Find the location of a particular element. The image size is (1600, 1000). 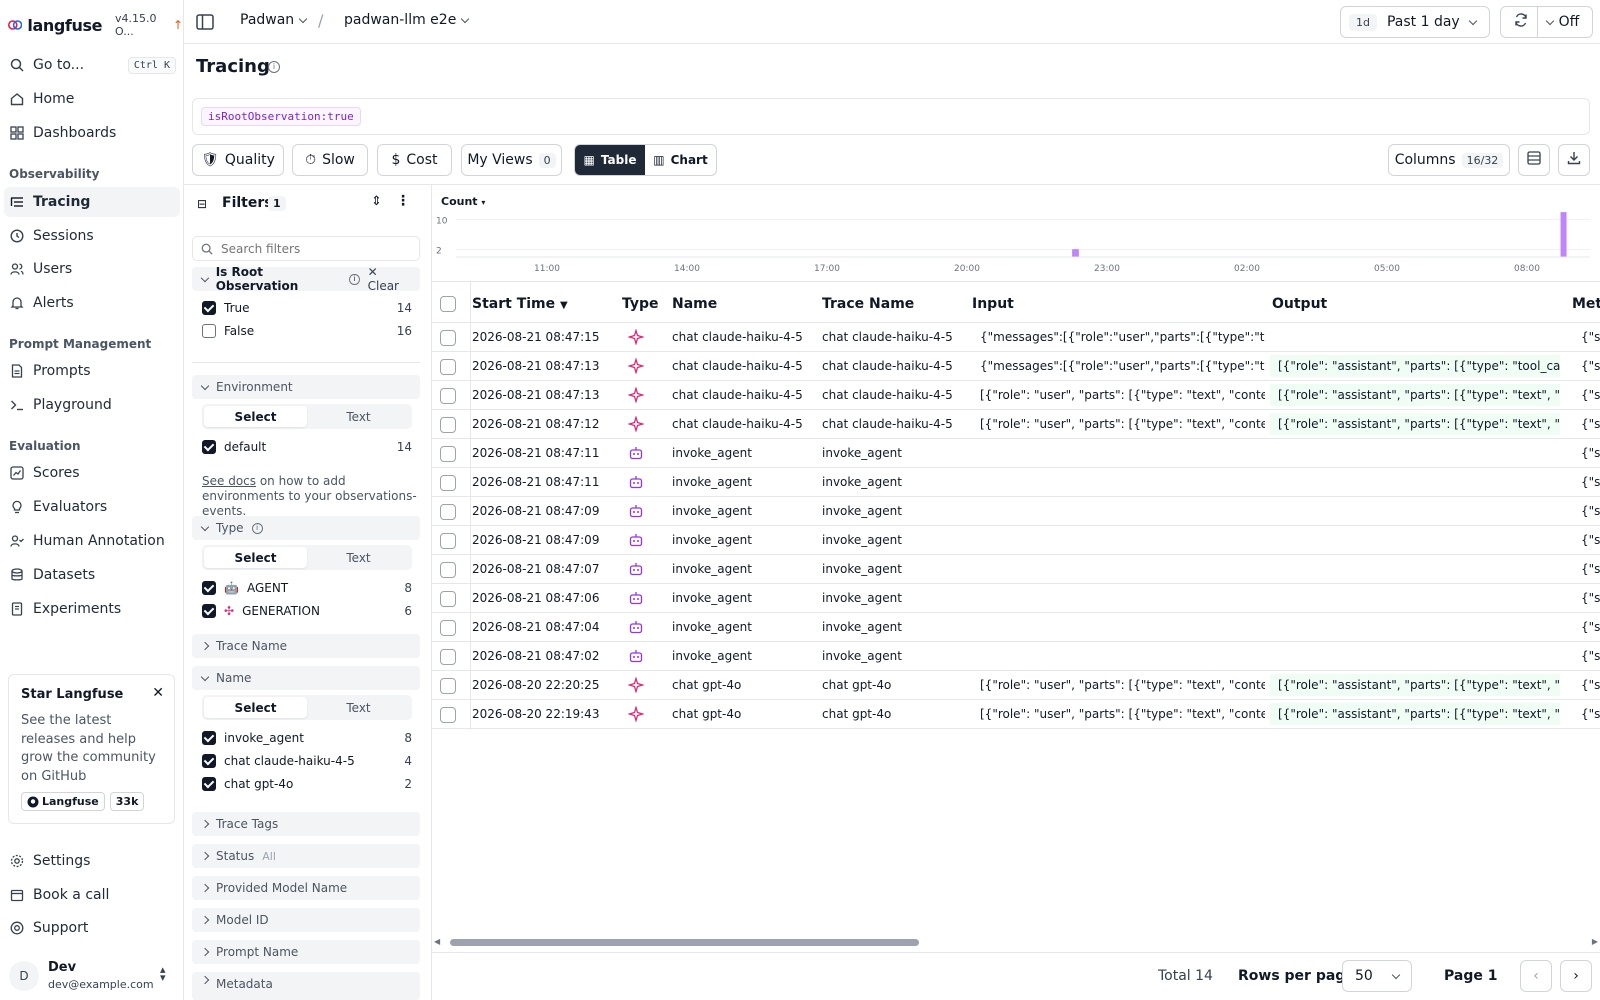

goto-button: Go to... Ctrl K is located at coordinates (92, 65).